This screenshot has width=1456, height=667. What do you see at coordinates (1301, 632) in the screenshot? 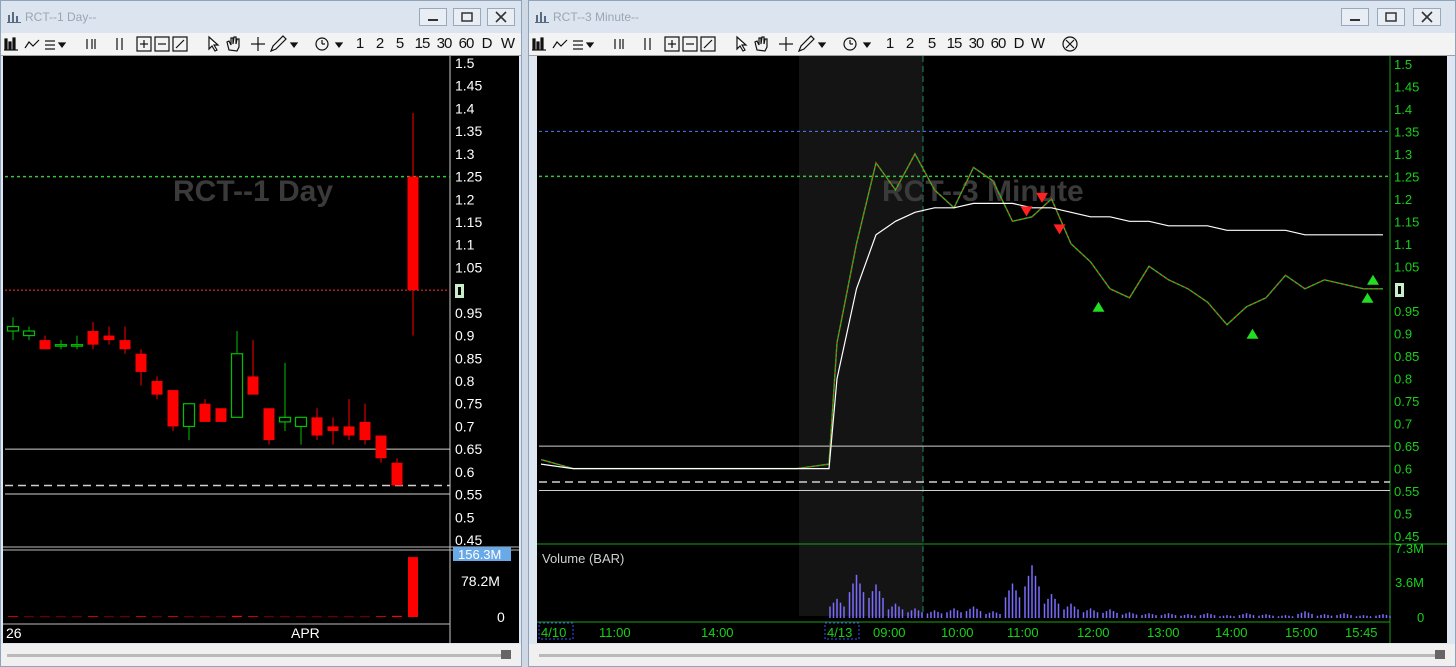
I see `time-label: 15:00` at bounding box center [1301, 632].